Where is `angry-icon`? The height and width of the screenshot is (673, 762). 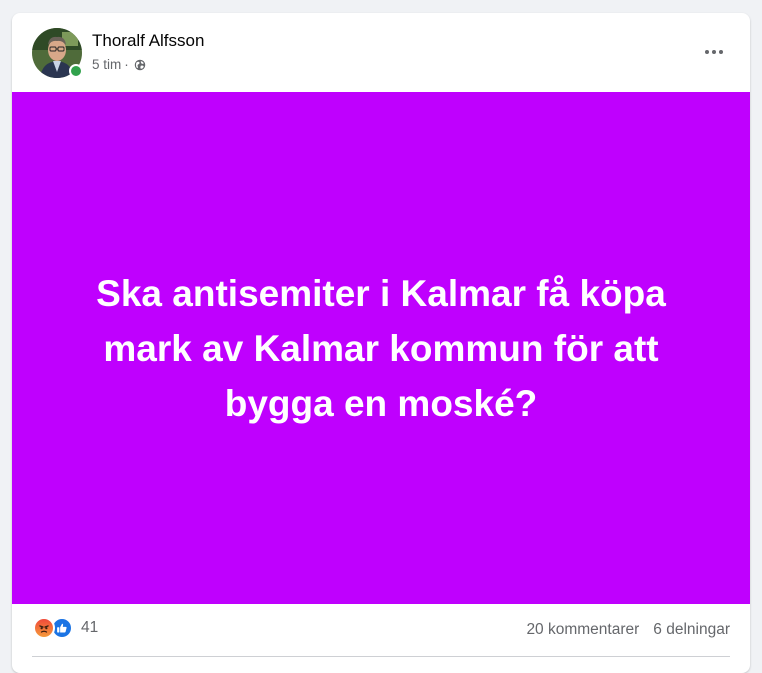
angry-icon is located at coordinates (44, 628).